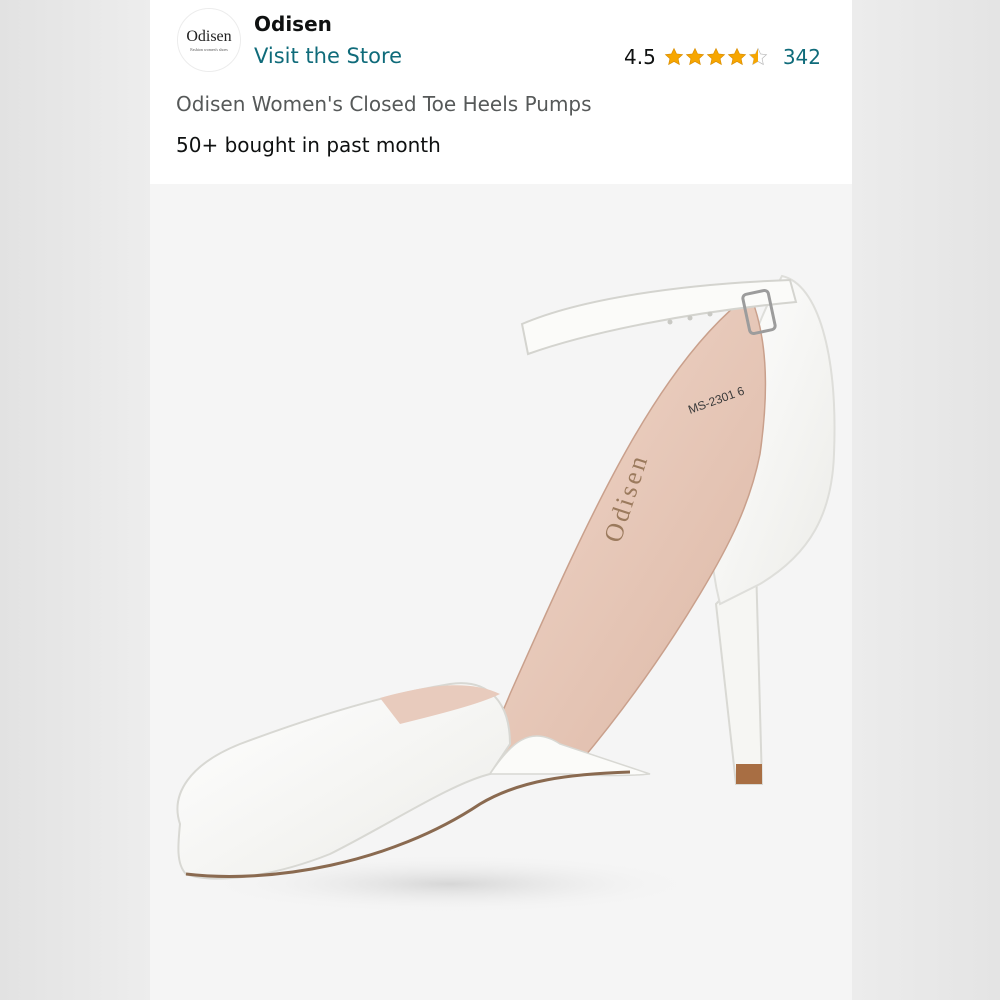  Describe the element at coordinates (208, 36) in the screenshot. I see `logo-wordmark: Odisen` at that location.